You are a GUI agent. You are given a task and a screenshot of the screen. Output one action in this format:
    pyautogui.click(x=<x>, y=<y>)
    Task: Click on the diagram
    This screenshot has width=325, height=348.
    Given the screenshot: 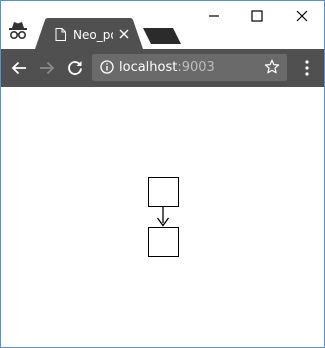 What is the action you would take?
    pyautogui.click(x=163, y=217)
    